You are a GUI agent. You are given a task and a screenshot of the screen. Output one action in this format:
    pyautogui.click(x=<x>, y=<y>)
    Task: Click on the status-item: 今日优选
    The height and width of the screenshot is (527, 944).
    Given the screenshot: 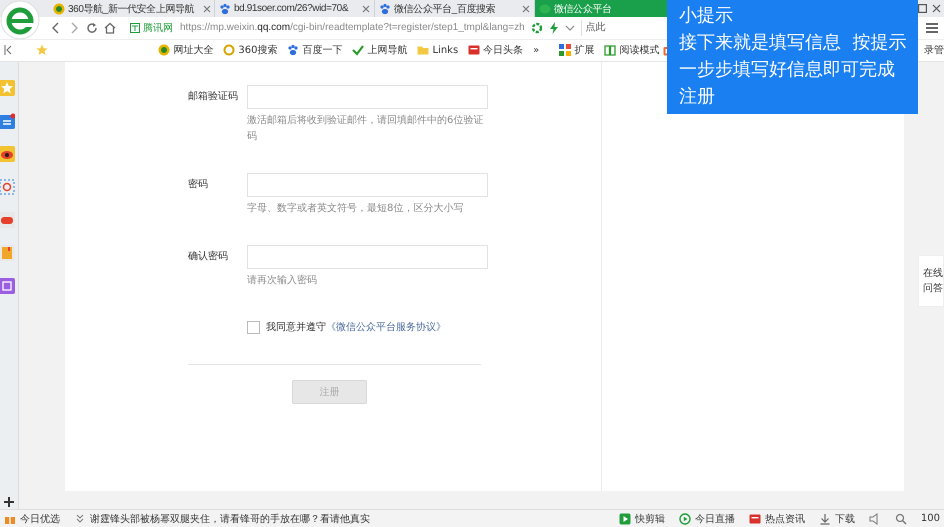 What is the action you would take?
    pyautogui.click(x=32, y=519)
    